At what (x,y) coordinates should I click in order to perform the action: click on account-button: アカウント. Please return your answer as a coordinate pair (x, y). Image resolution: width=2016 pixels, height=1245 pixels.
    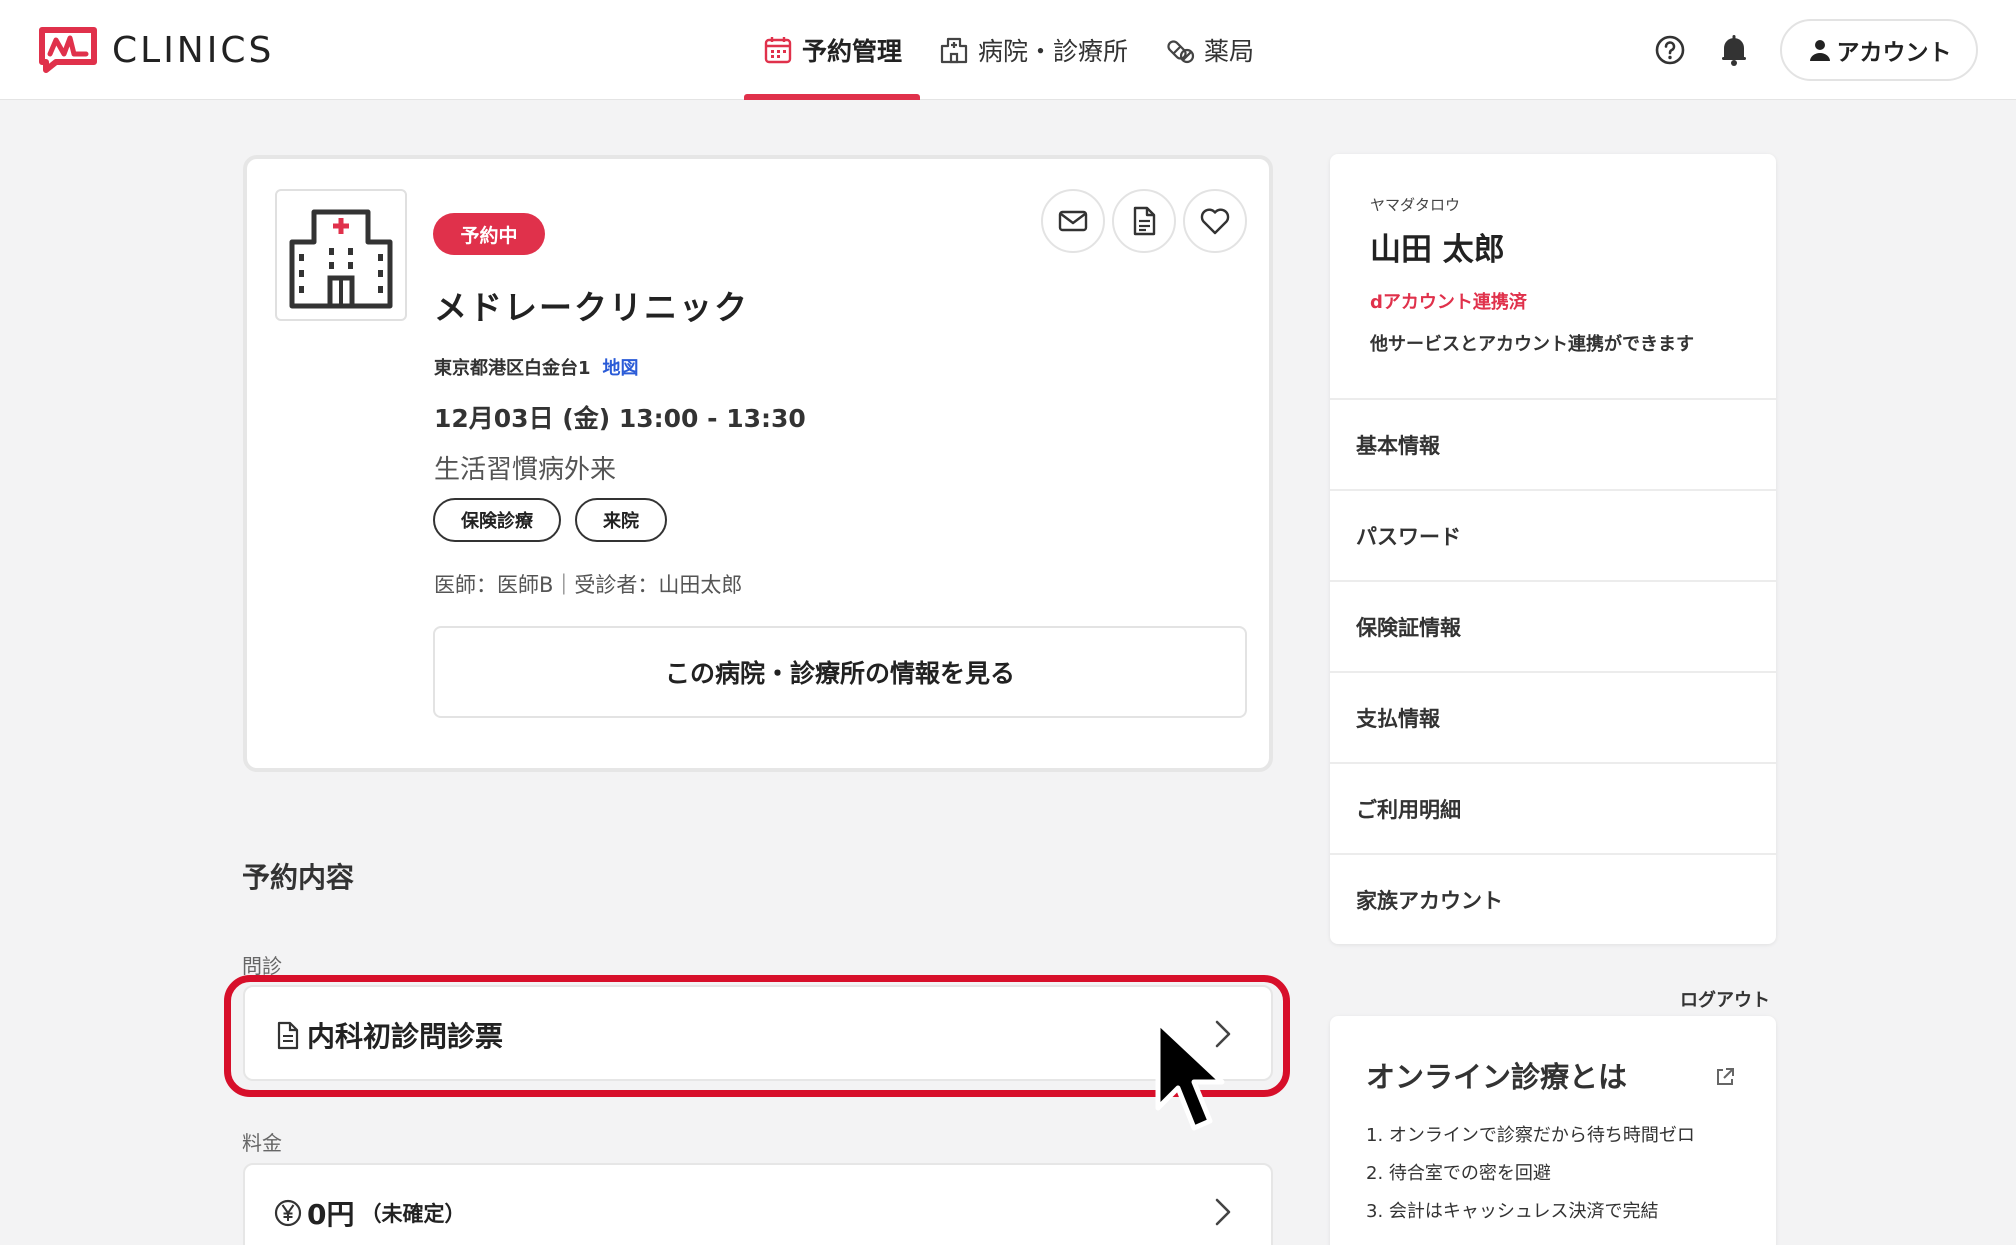
    Looking at the image, I should click on (1879, 50).